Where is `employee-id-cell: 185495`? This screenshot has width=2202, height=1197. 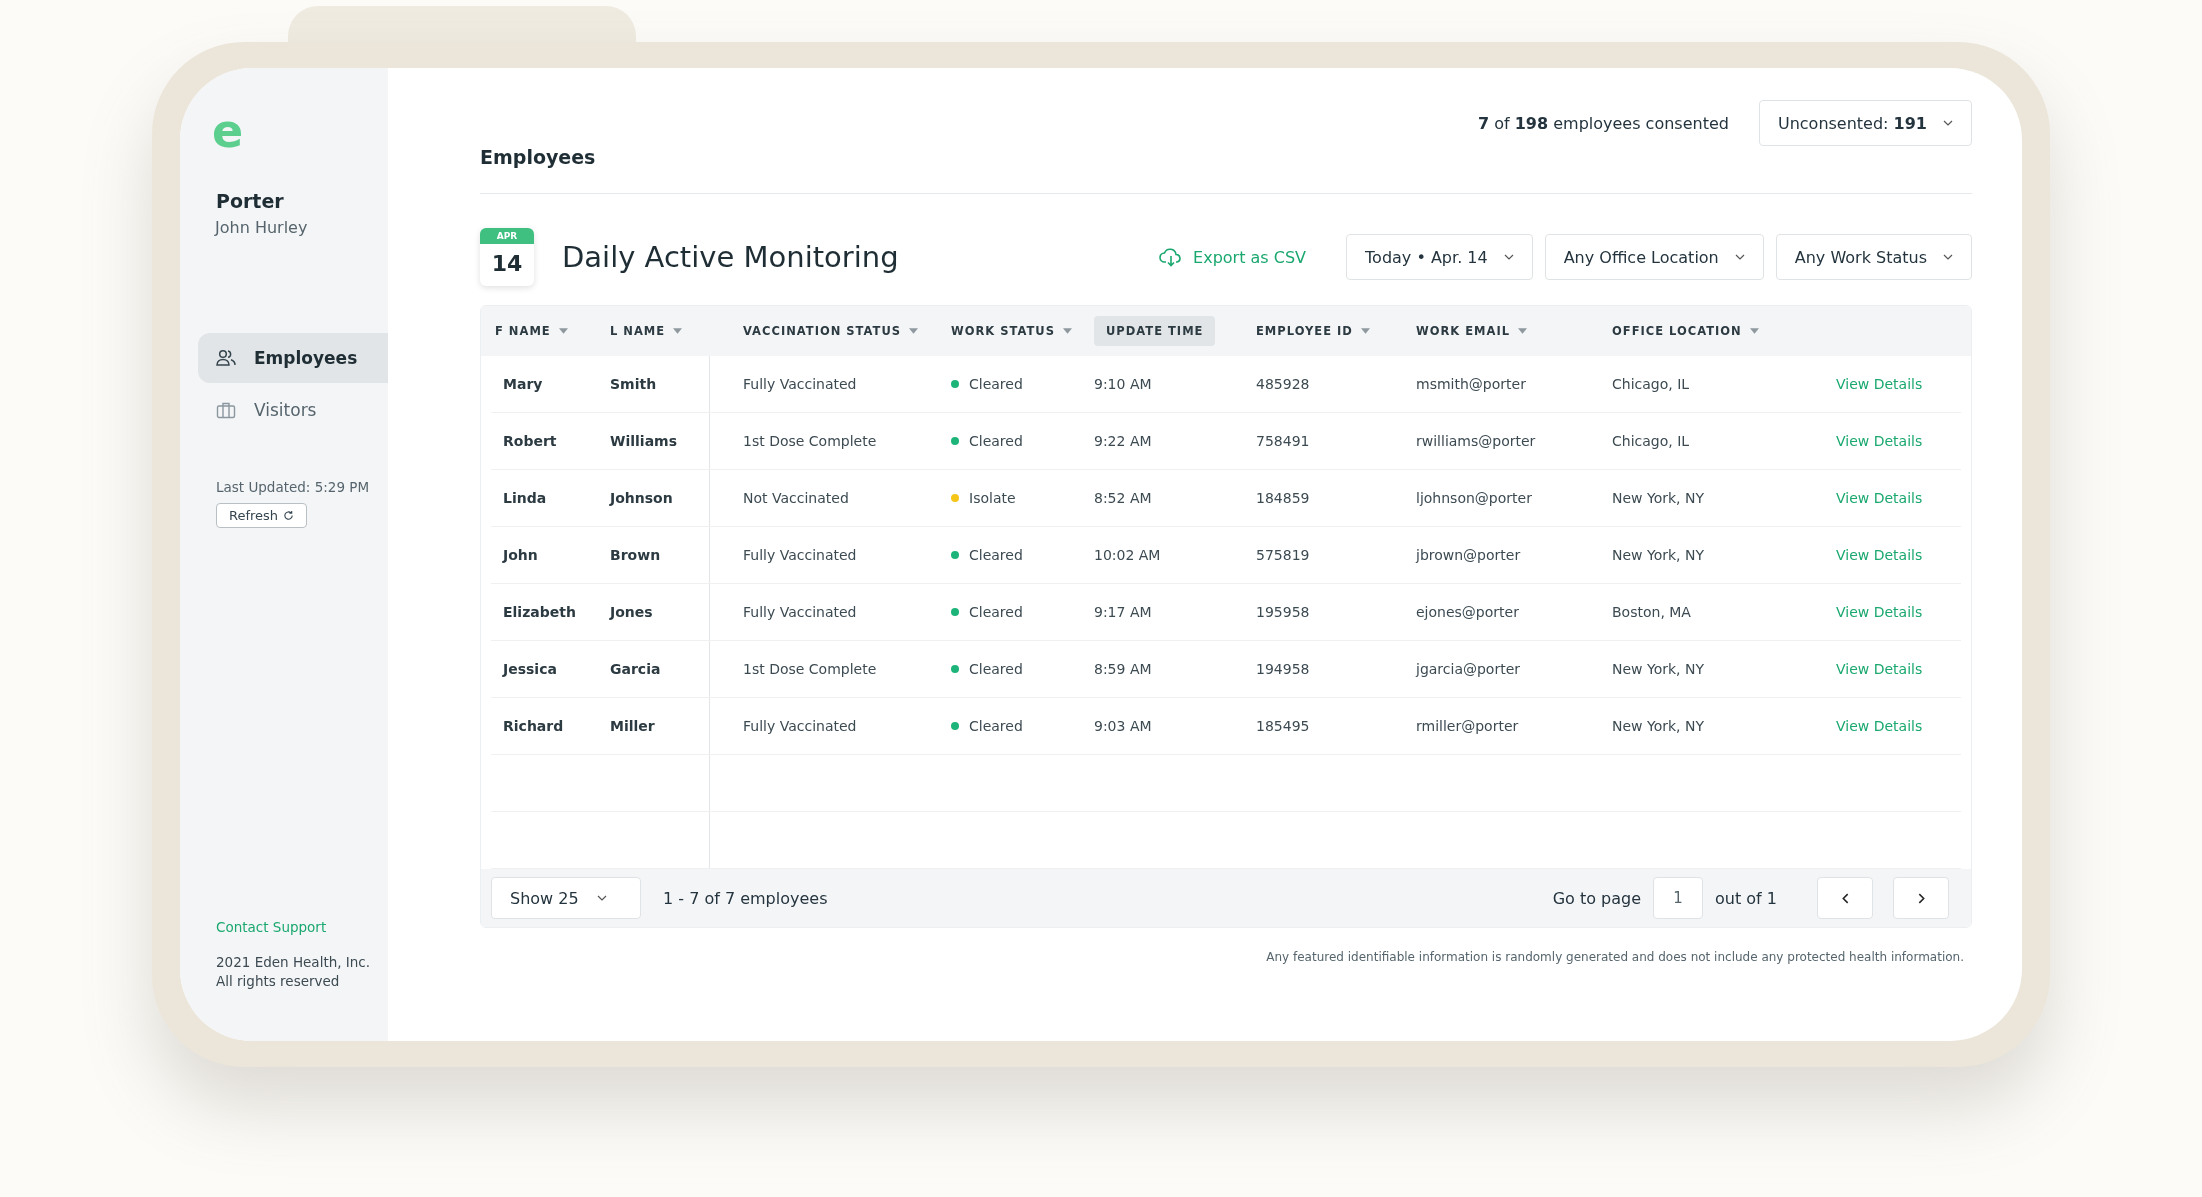 employee-id-cell: 185495 is located at coordinates (1283, 726).